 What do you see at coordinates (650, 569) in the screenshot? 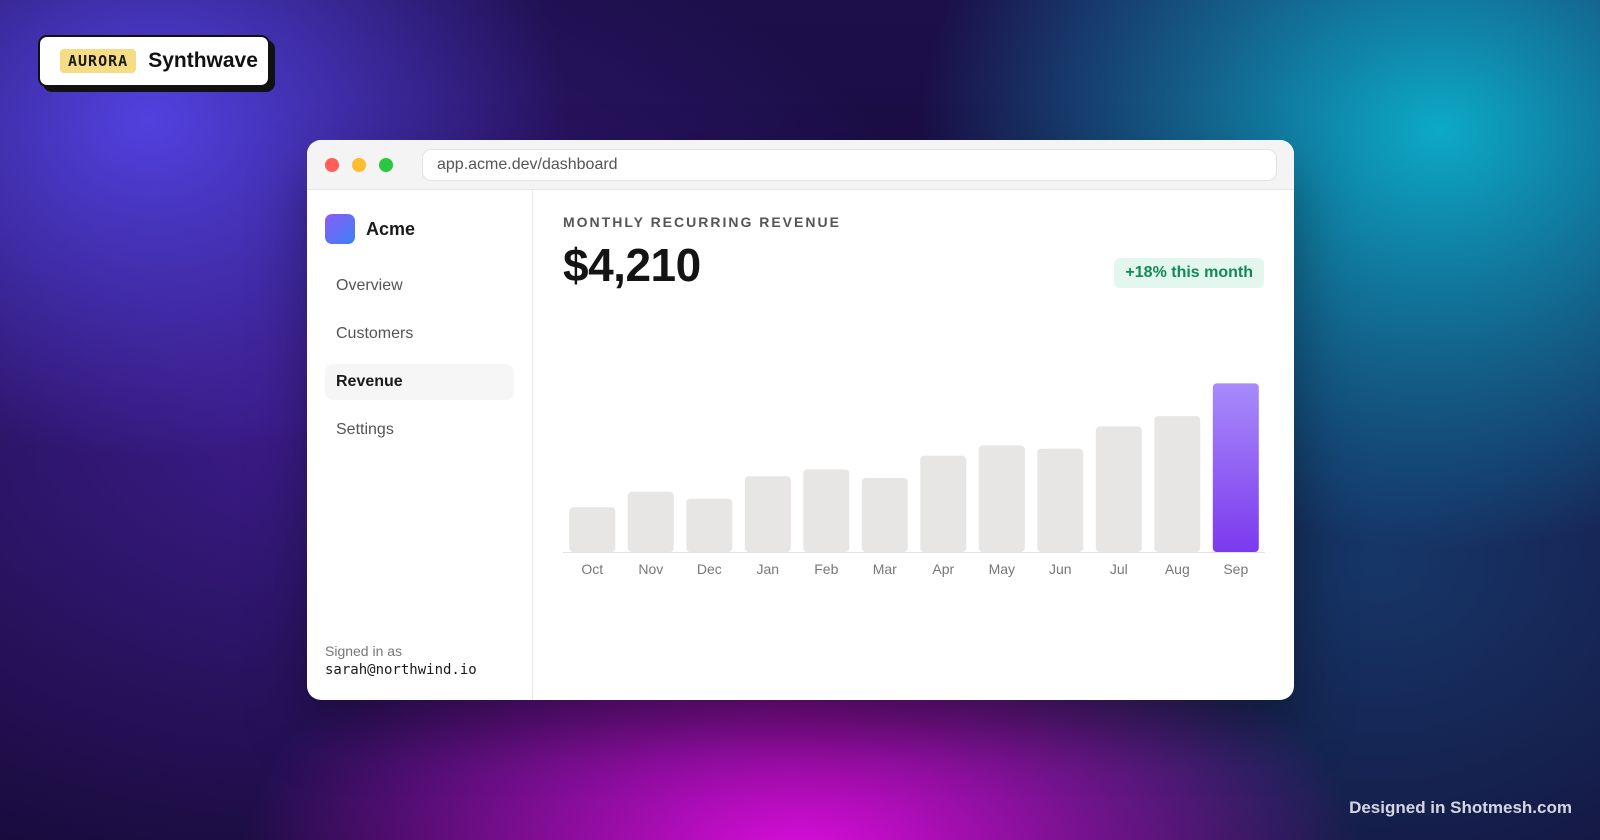
I see `x-tick-label: Nov` at bounding box center [650, 569].